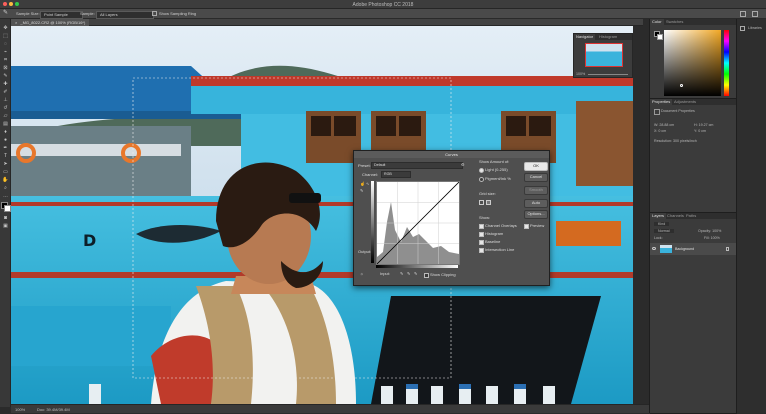 The height and width of the screenshot is (414, 766). What do you see at coordinates (501, 225) in the screenshot?
I see `channel-overlays-label: Channel Overlays` at bounding box center [501, 225].